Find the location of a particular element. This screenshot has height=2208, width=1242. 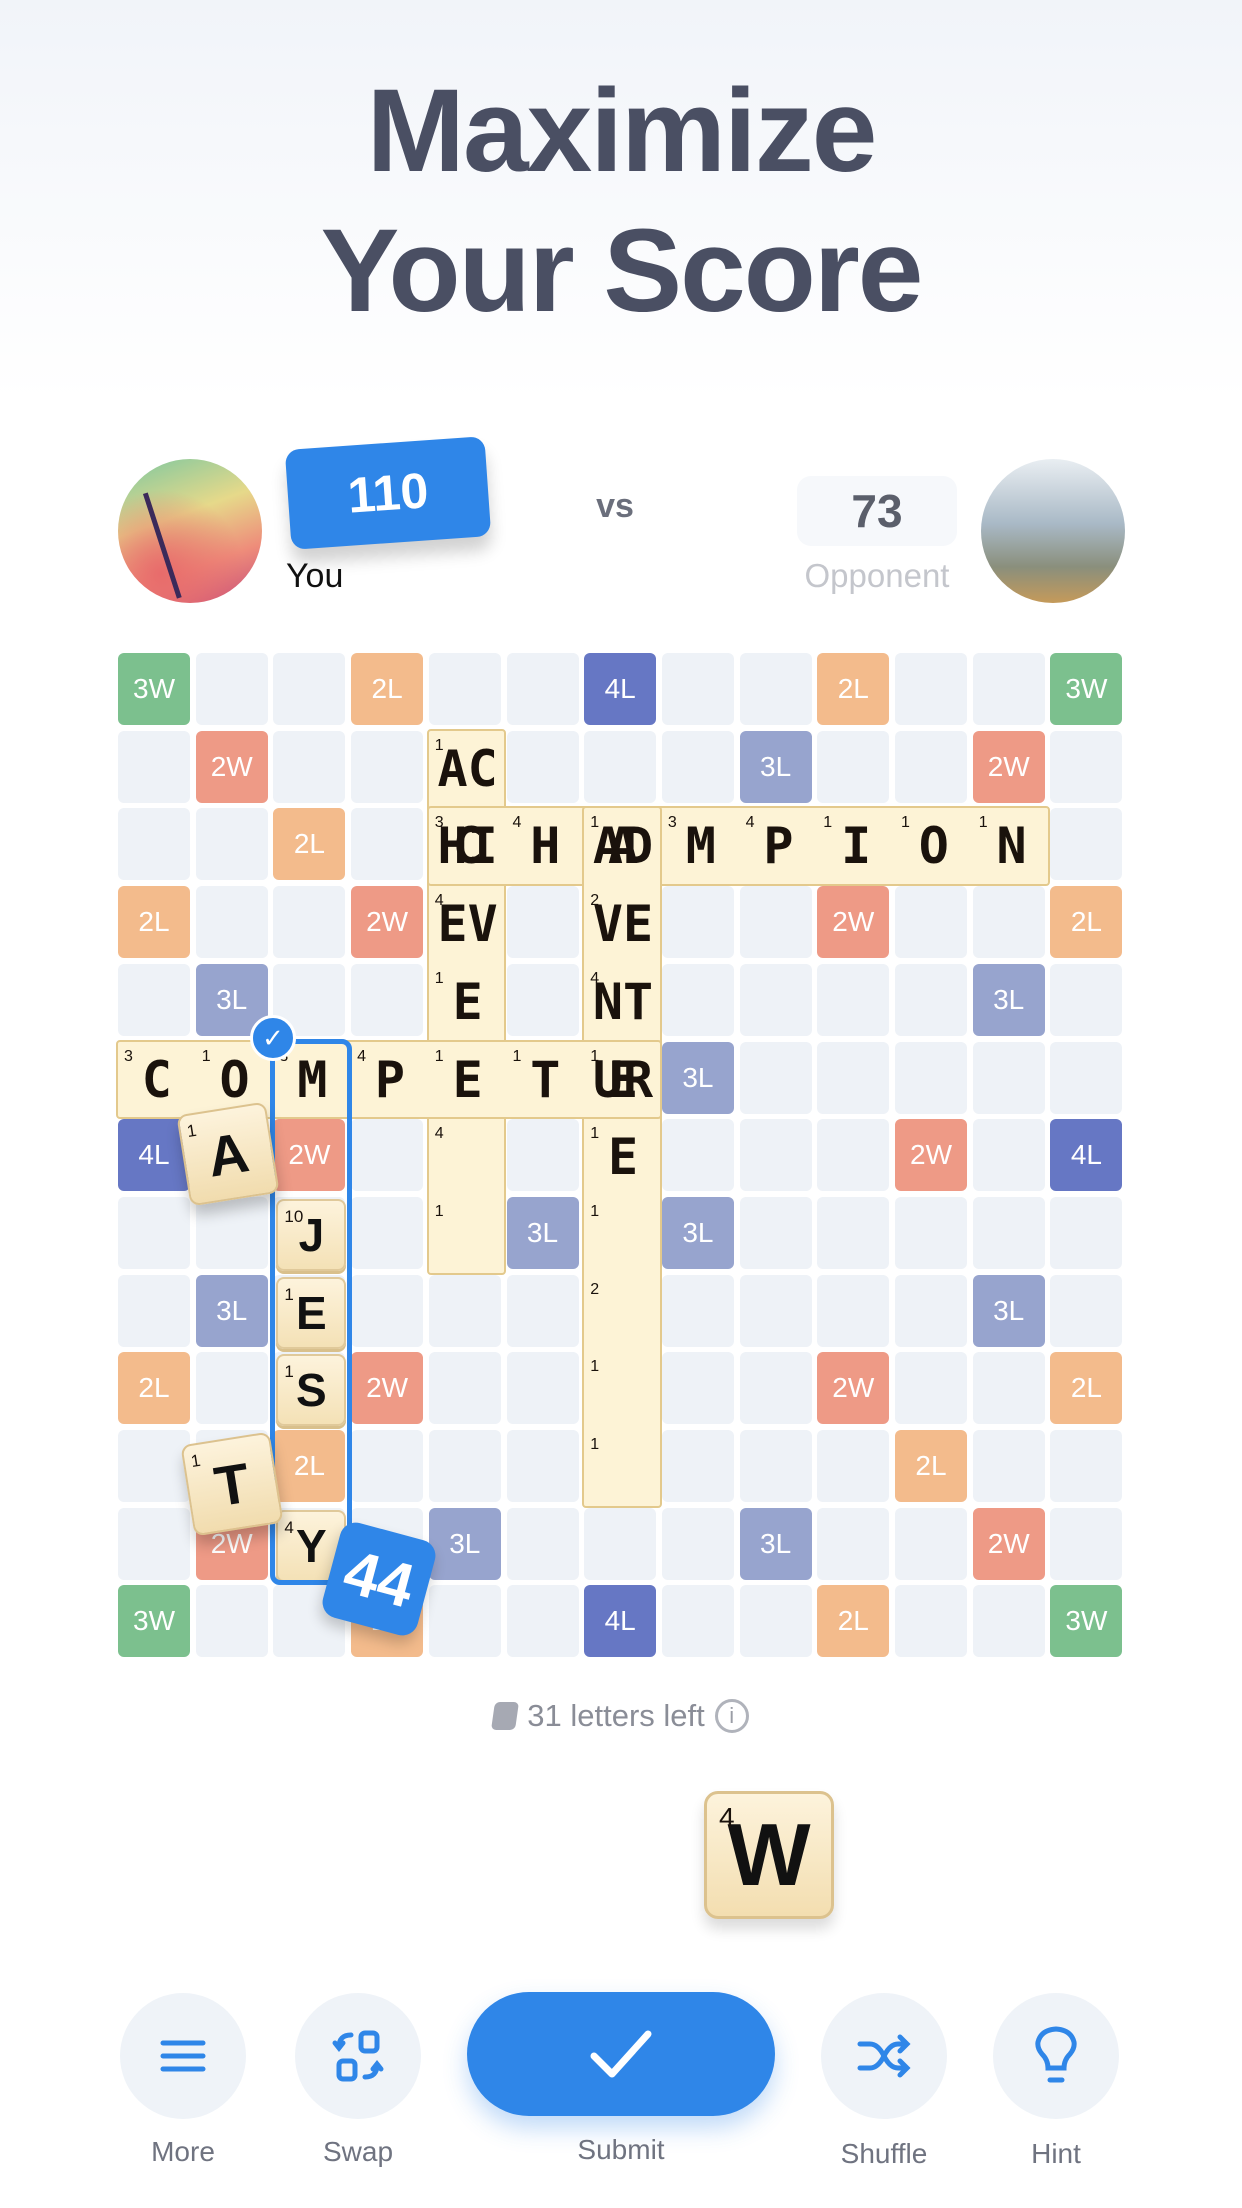

dragging-tile-a: 1A is located at coordinates (228, 1154).